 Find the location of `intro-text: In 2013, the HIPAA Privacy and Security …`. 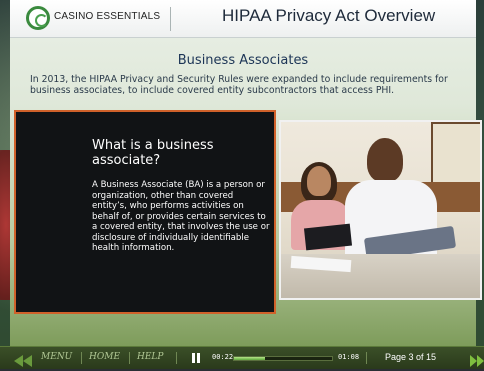

intro-text: In 2013, the HIPAA Privacy and Security … is located at coordinates (239, 85).